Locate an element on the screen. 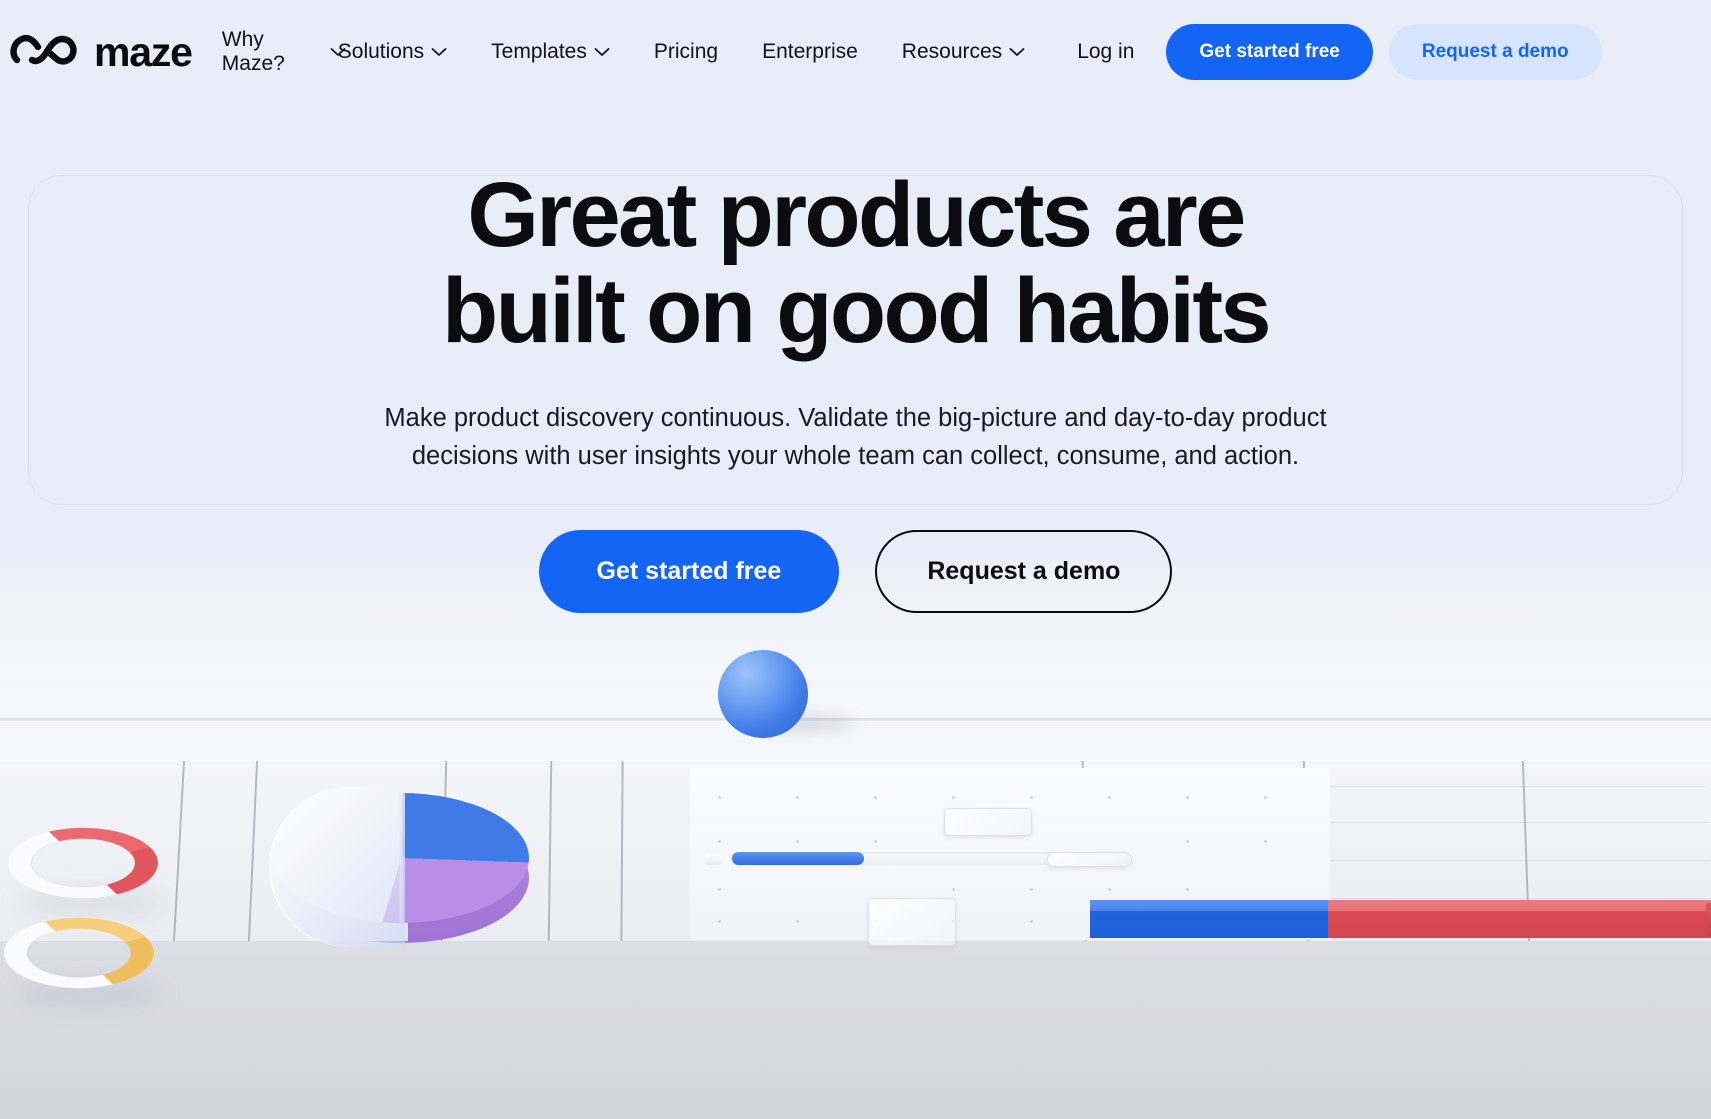 This screenshot has height=1119, width=1711. nav-item-label: Solutions is located at coordinates (381, 51).